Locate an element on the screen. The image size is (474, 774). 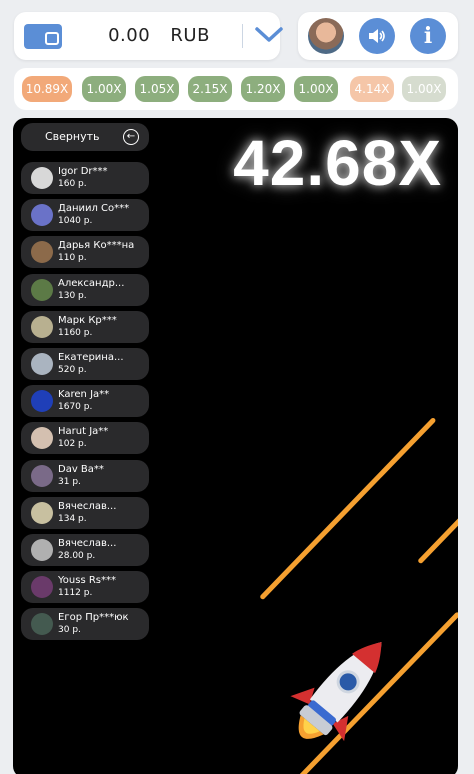
player-name: Дарья Ко***на is located at coordinates (96, 246).